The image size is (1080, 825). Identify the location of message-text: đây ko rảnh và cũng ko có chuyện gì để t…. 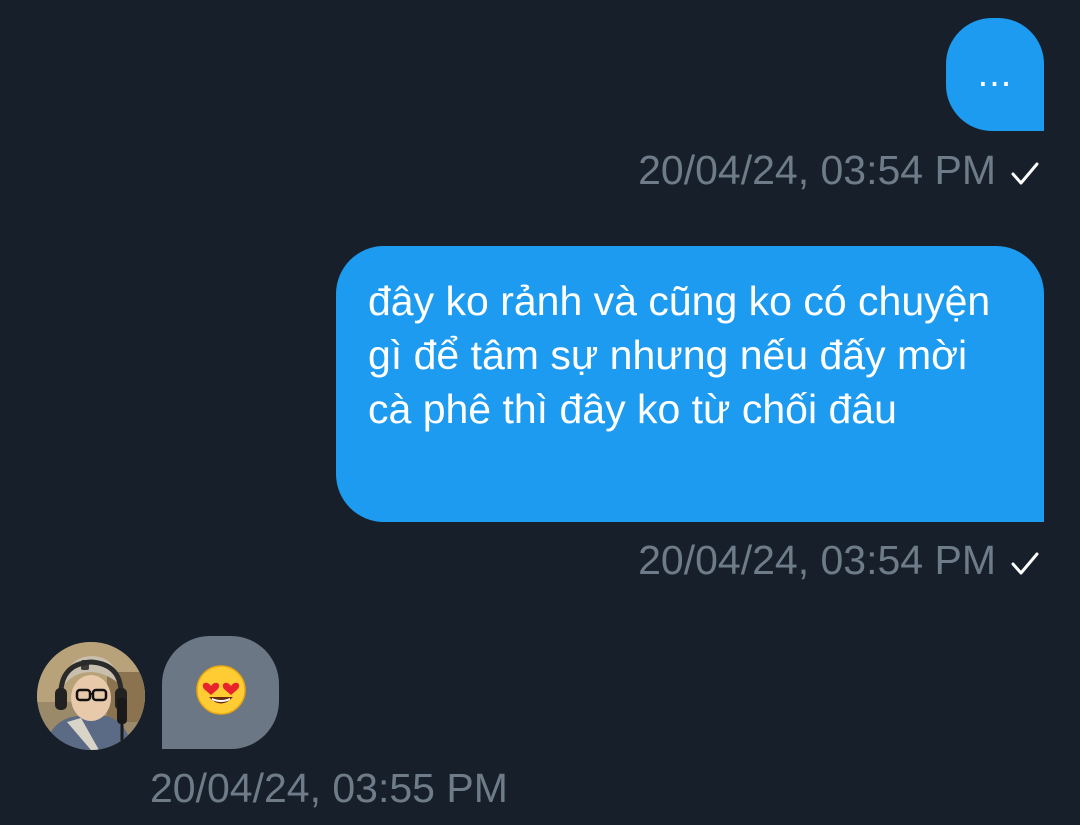
(679, 355).